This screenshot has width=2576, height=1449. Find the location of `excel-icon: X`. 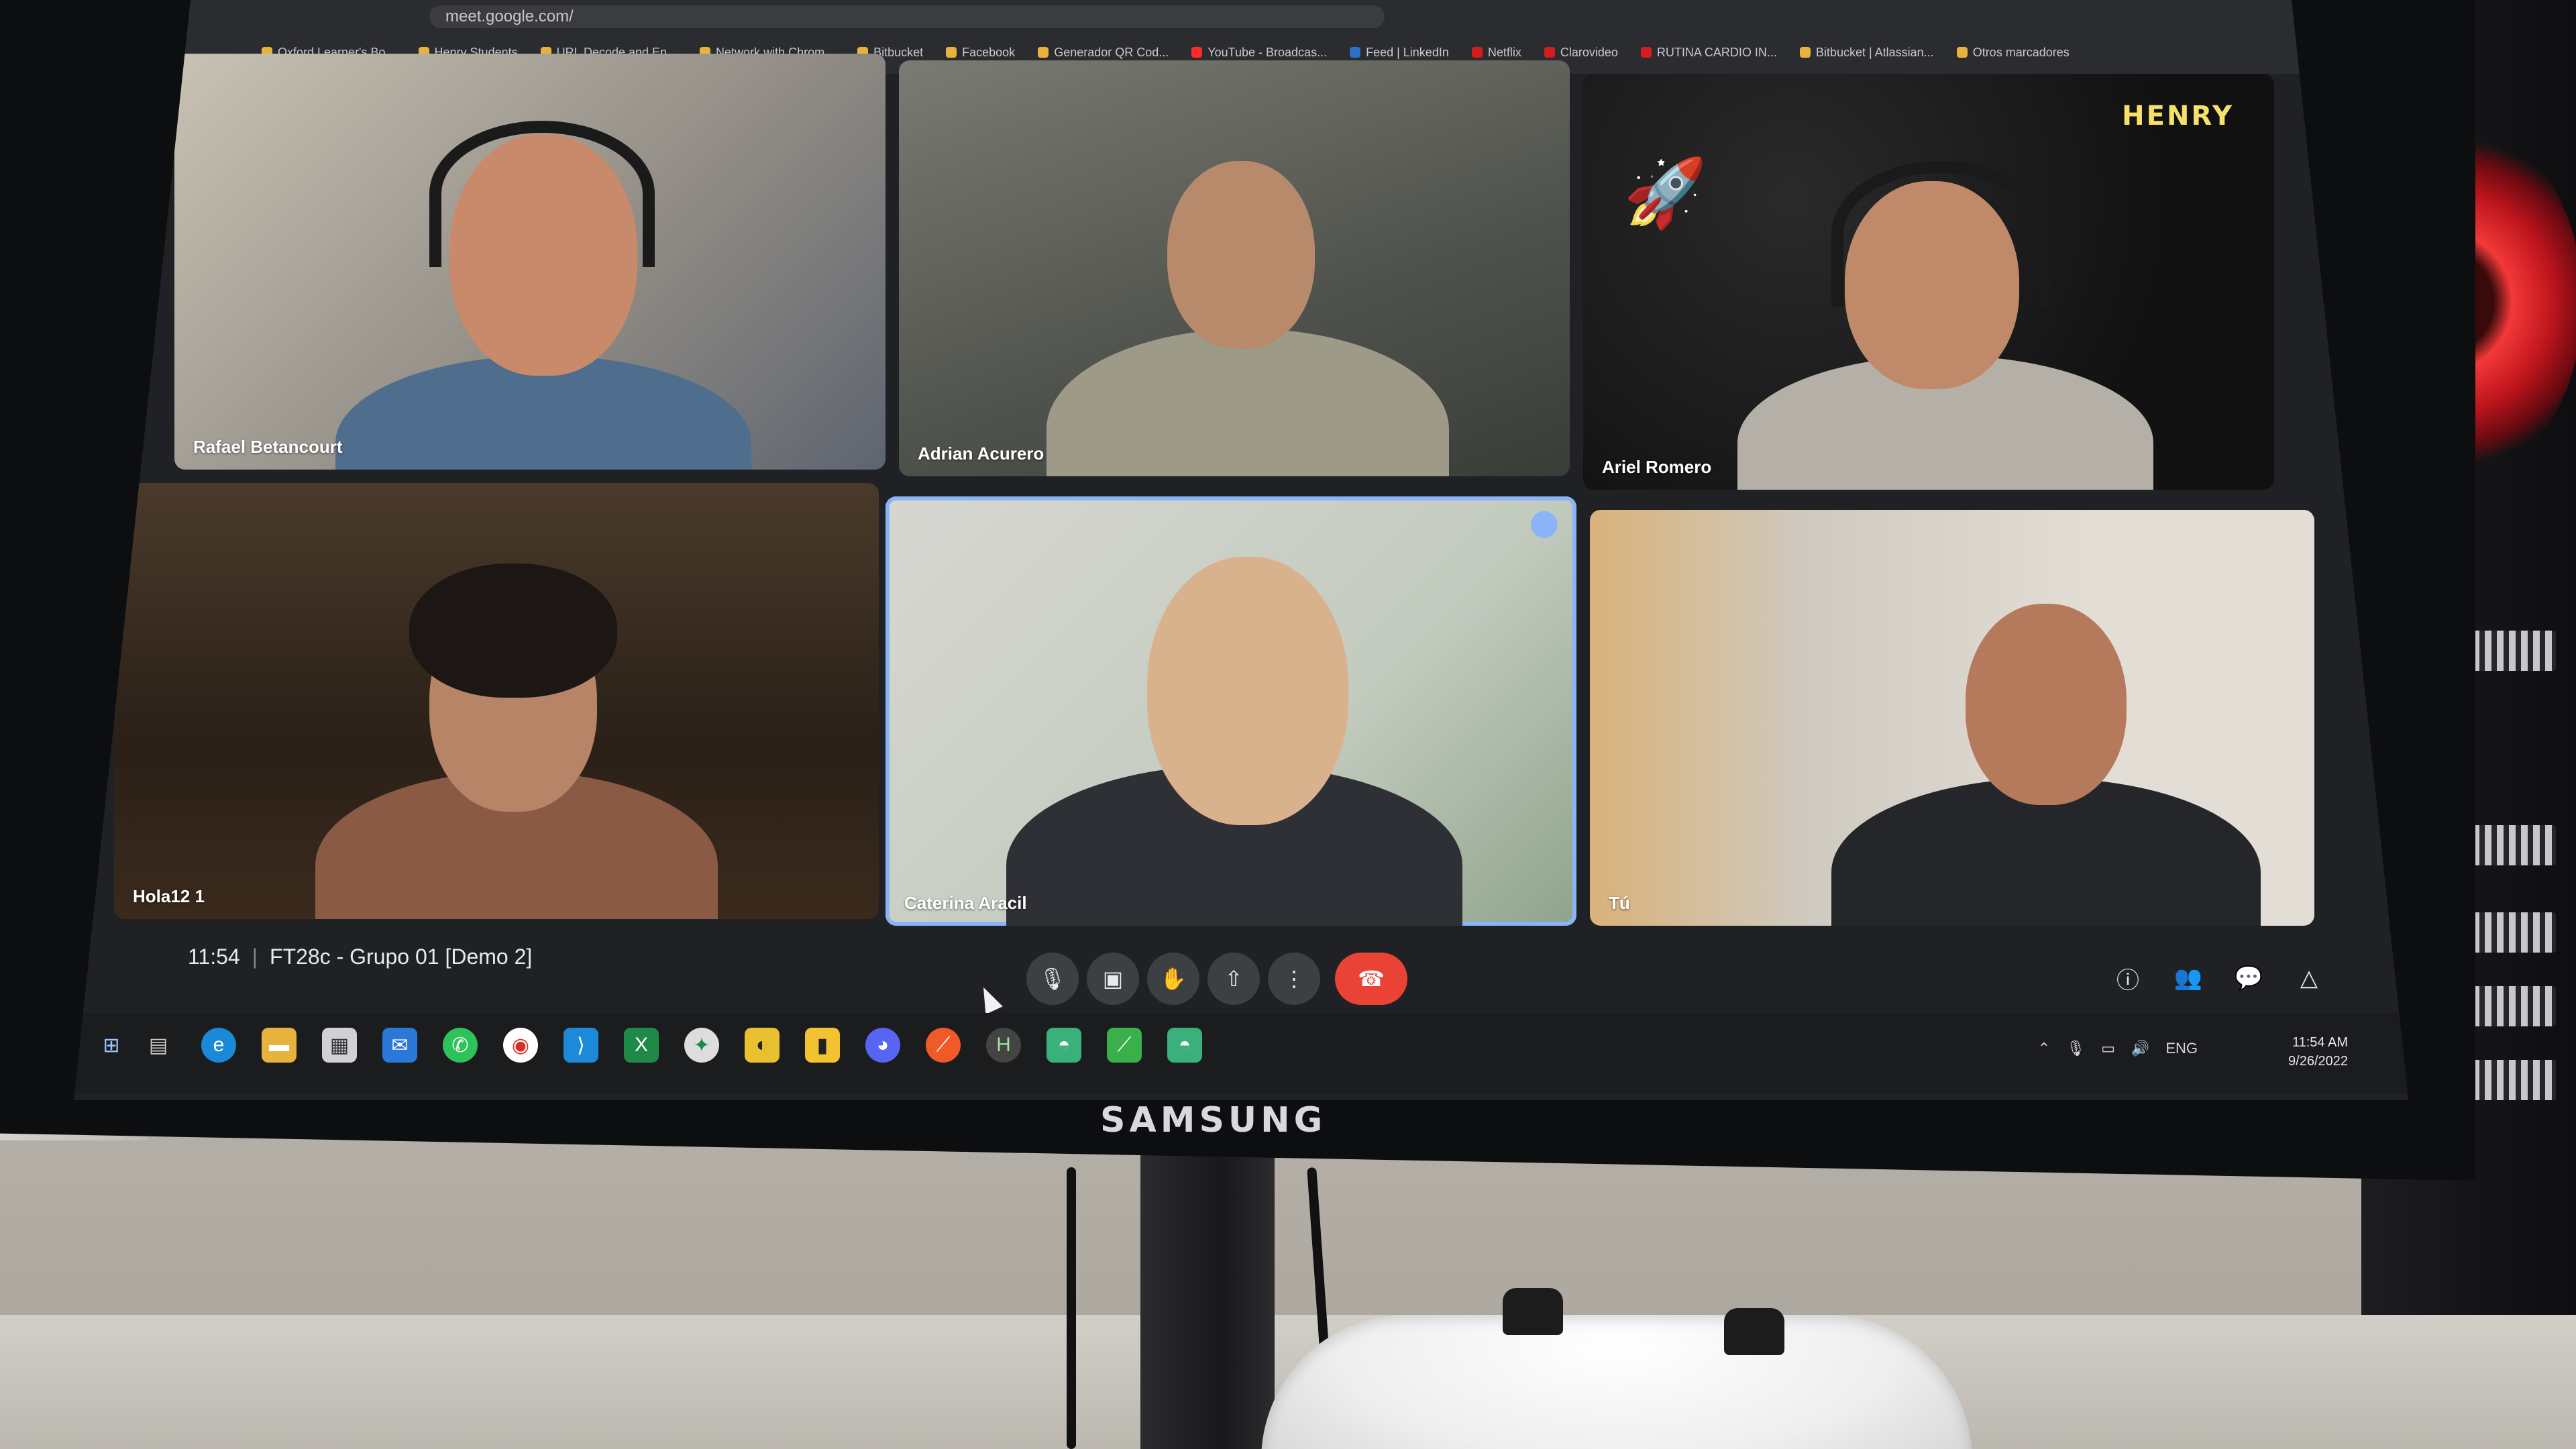

excel-icon: X is located at coordinates (641, 1045).